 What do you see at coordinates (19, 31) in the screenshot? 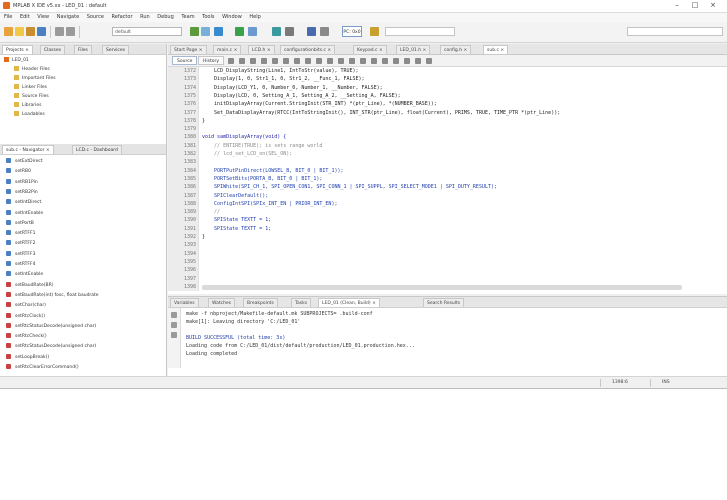
I see `new-file-icon` at bounding box center [19, 31].